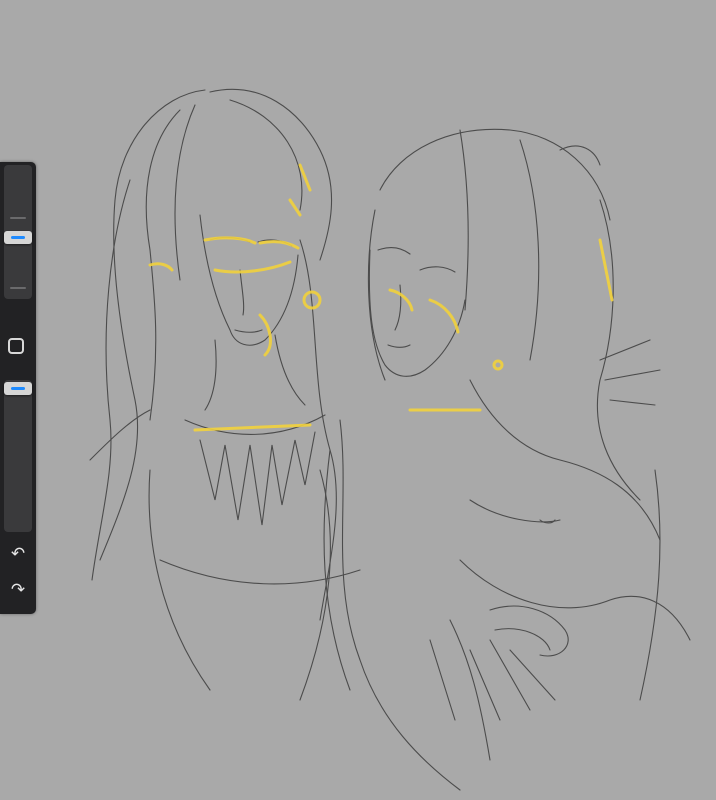 This screenshot has height=800, width=716. I want to click on redo-button: ↷, so click(18, 590).